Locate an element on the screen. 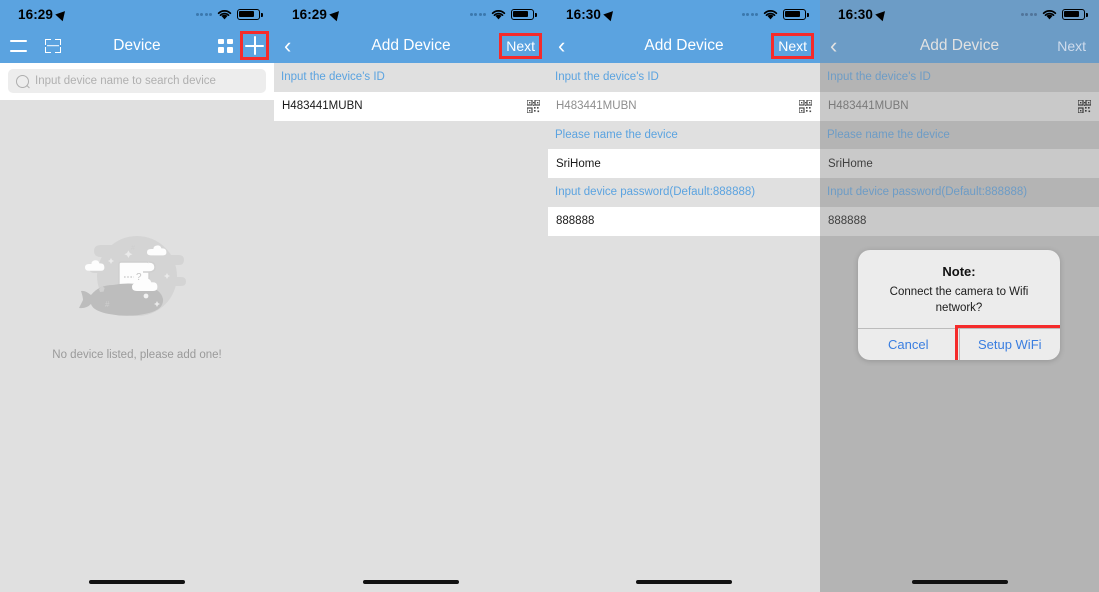 Image resolution: width=1099 pixels, height=592 pixels. add-device-button is located at coordinates (254, 45).